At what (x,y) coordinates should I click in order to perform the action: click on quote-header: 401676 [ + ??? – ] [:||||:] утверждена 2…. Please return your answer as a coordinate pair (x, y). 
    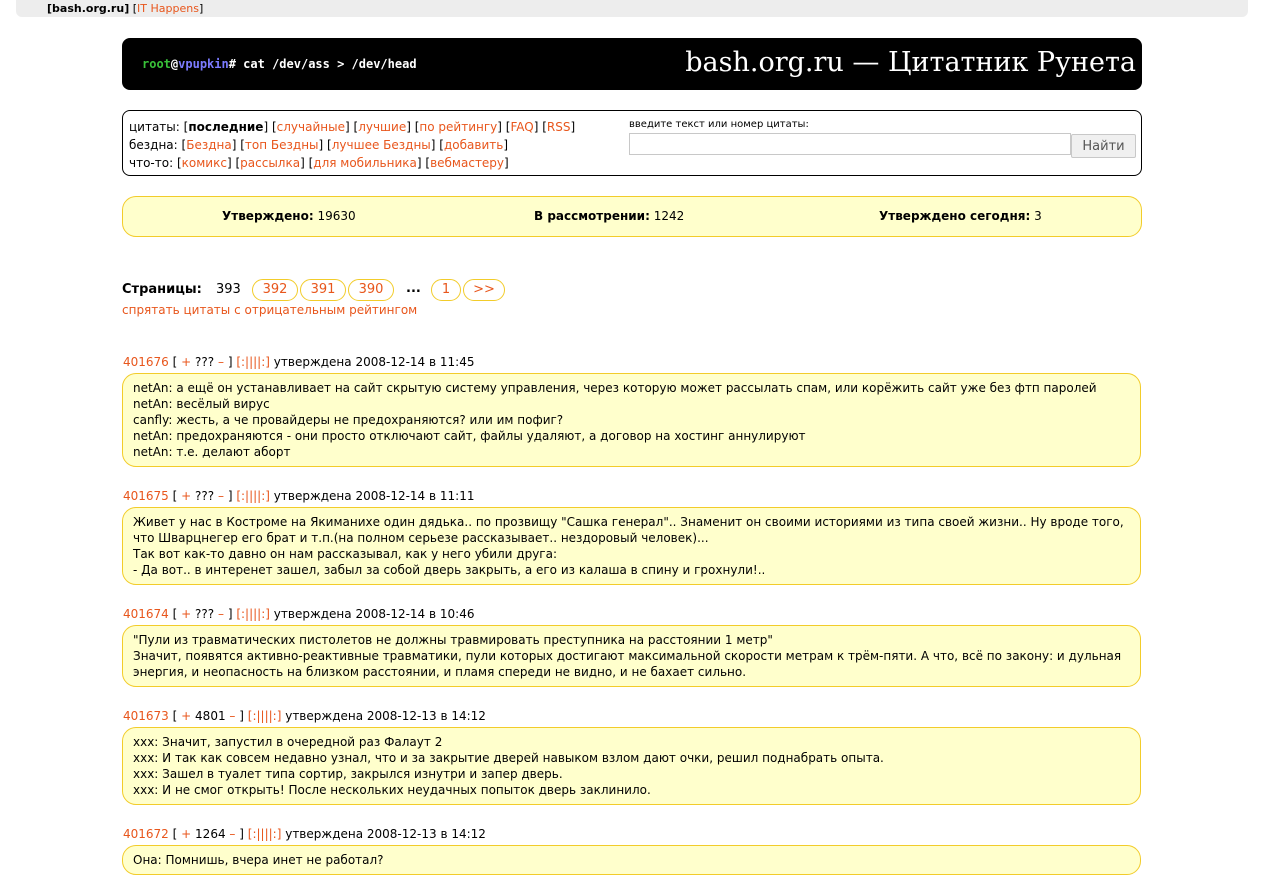
    Looking at the image, I should click on (299, 362).